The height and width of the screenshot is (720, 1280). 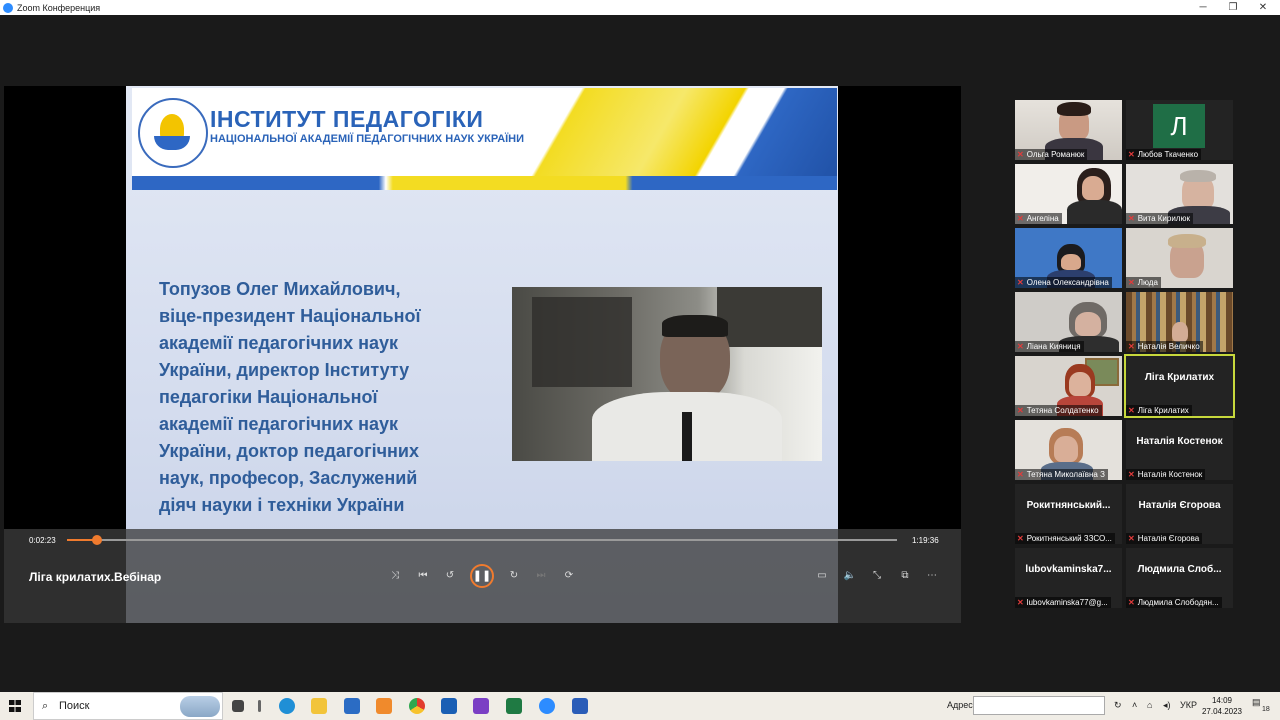 I want to click on clock-time: 14:09, so click(x=1222, y=700).